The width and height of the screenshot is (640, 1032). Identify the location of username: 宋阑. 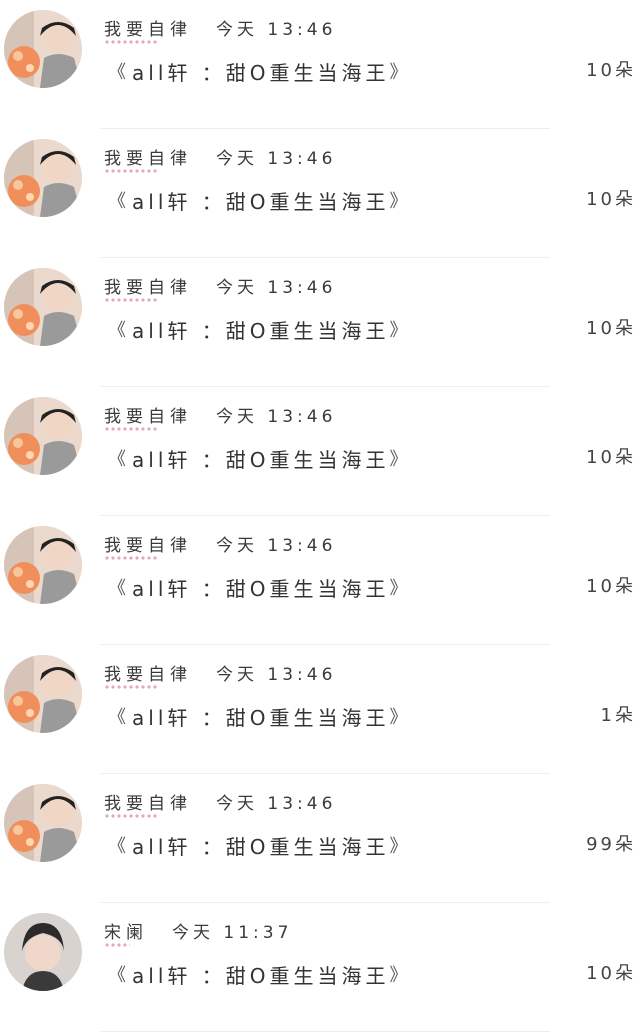
(126, 932).